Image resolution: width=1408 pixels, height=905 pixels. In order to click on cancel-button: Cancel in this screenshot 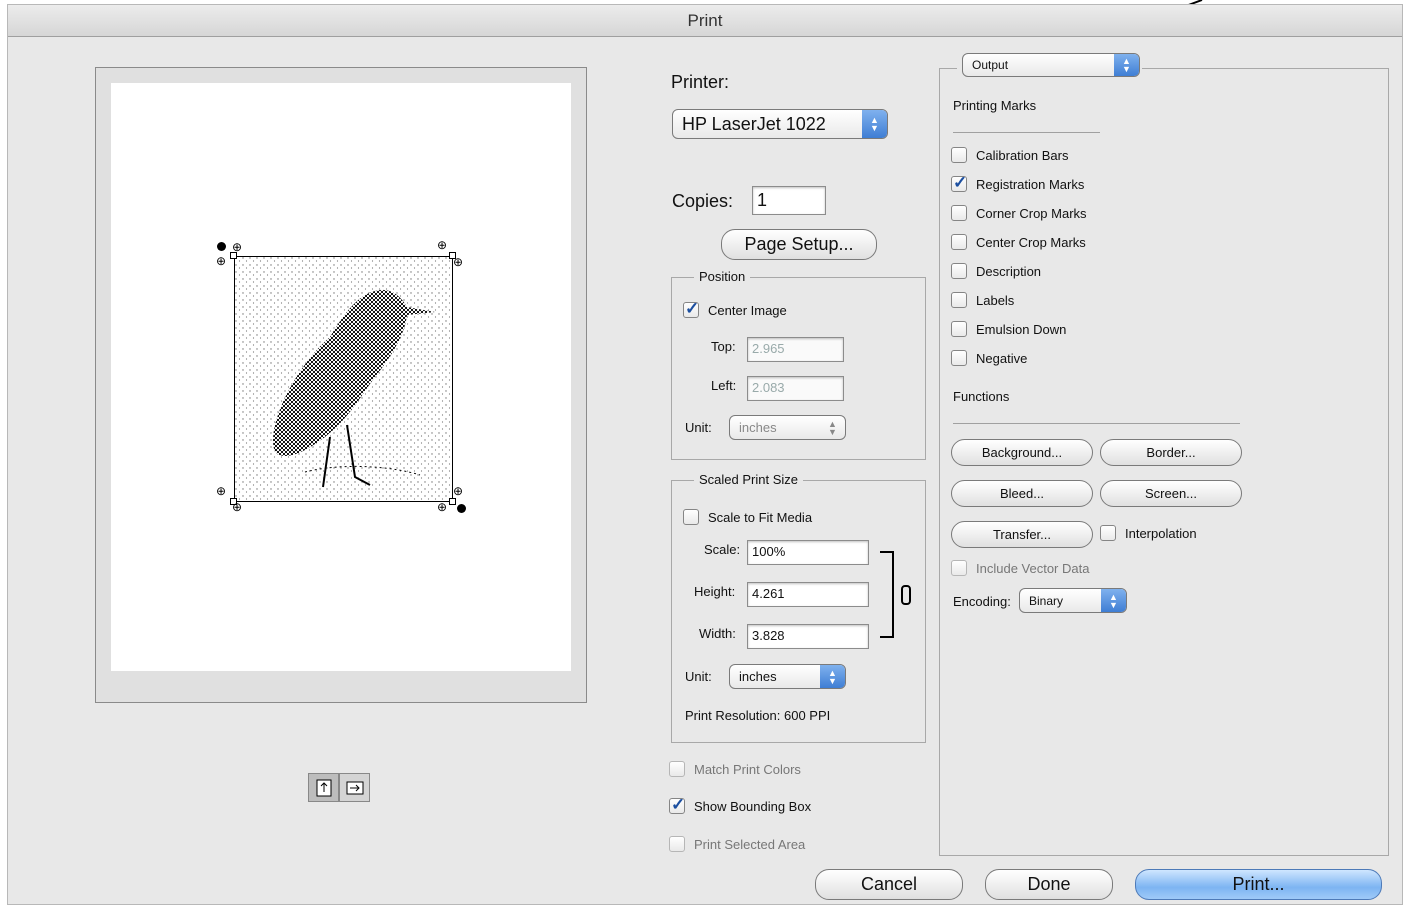, I will do `click(889, 884)`.